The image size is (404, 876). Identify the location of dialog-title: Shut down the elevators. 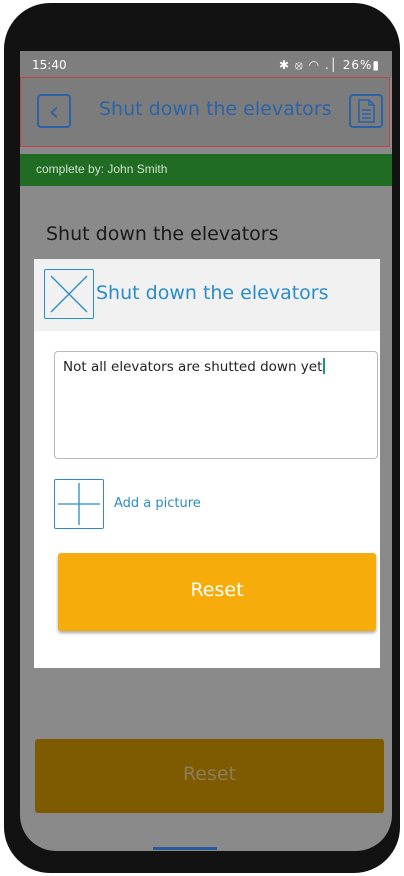
(212, 293).